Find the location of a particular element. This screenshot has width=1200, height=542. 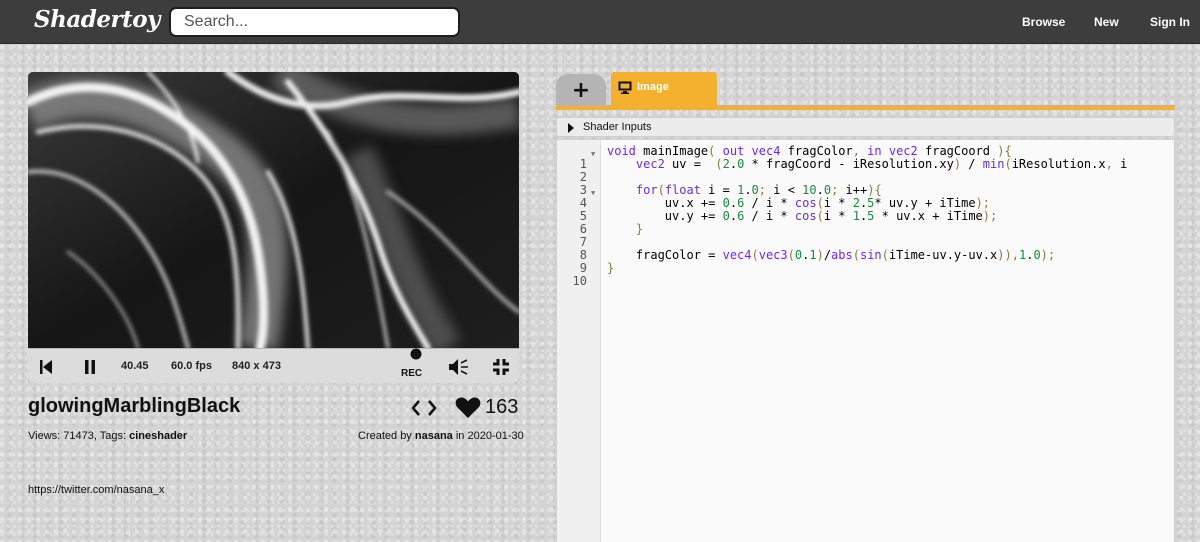

code-line: 10 } is located at coordinates (865, 274).